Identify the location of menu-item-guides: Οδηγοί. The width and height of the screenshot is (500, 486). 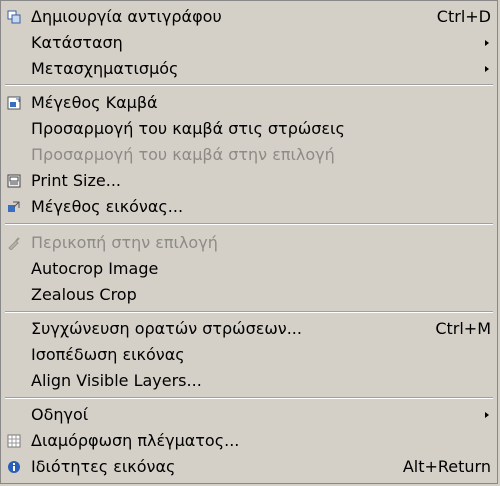
(249, 415).